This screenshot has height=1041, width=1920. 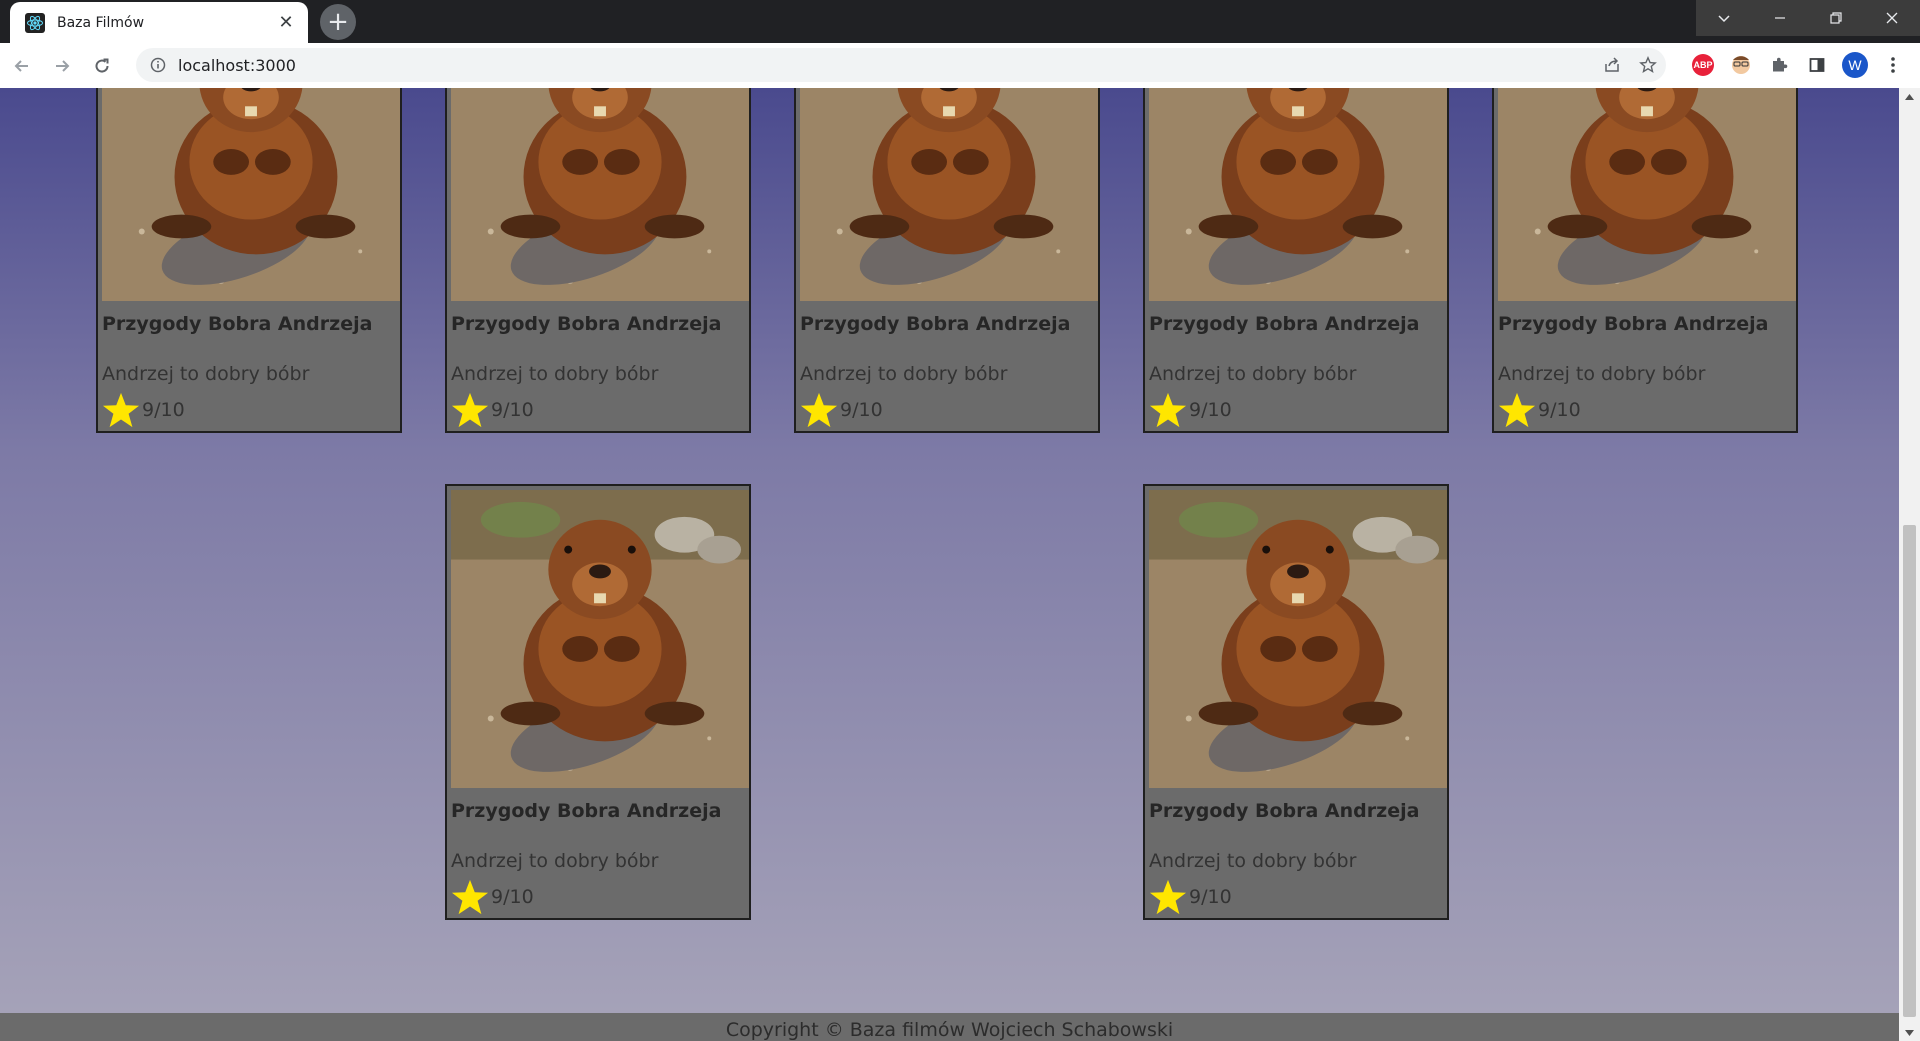 I want to click on address-bar: localhost:3000, so click(x=901, y=65).